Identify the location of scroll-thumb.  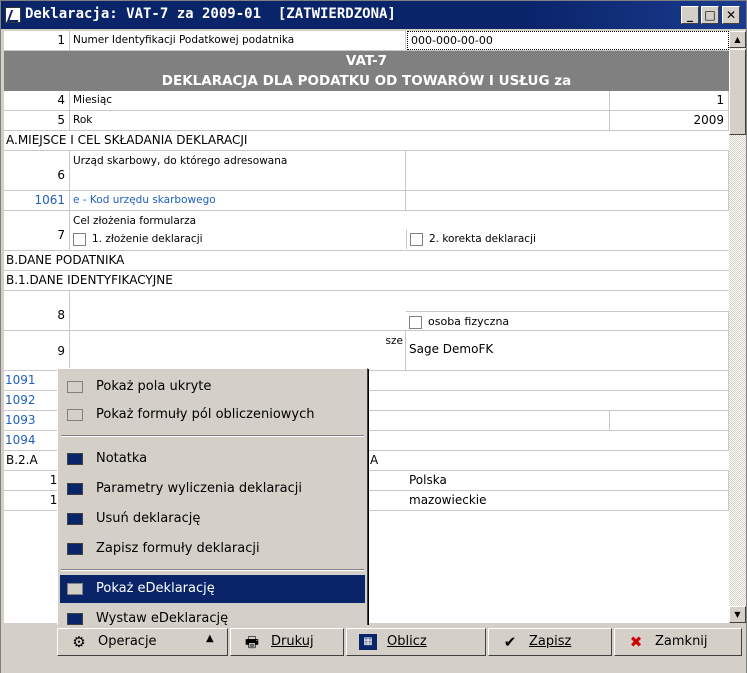
(737, 92).